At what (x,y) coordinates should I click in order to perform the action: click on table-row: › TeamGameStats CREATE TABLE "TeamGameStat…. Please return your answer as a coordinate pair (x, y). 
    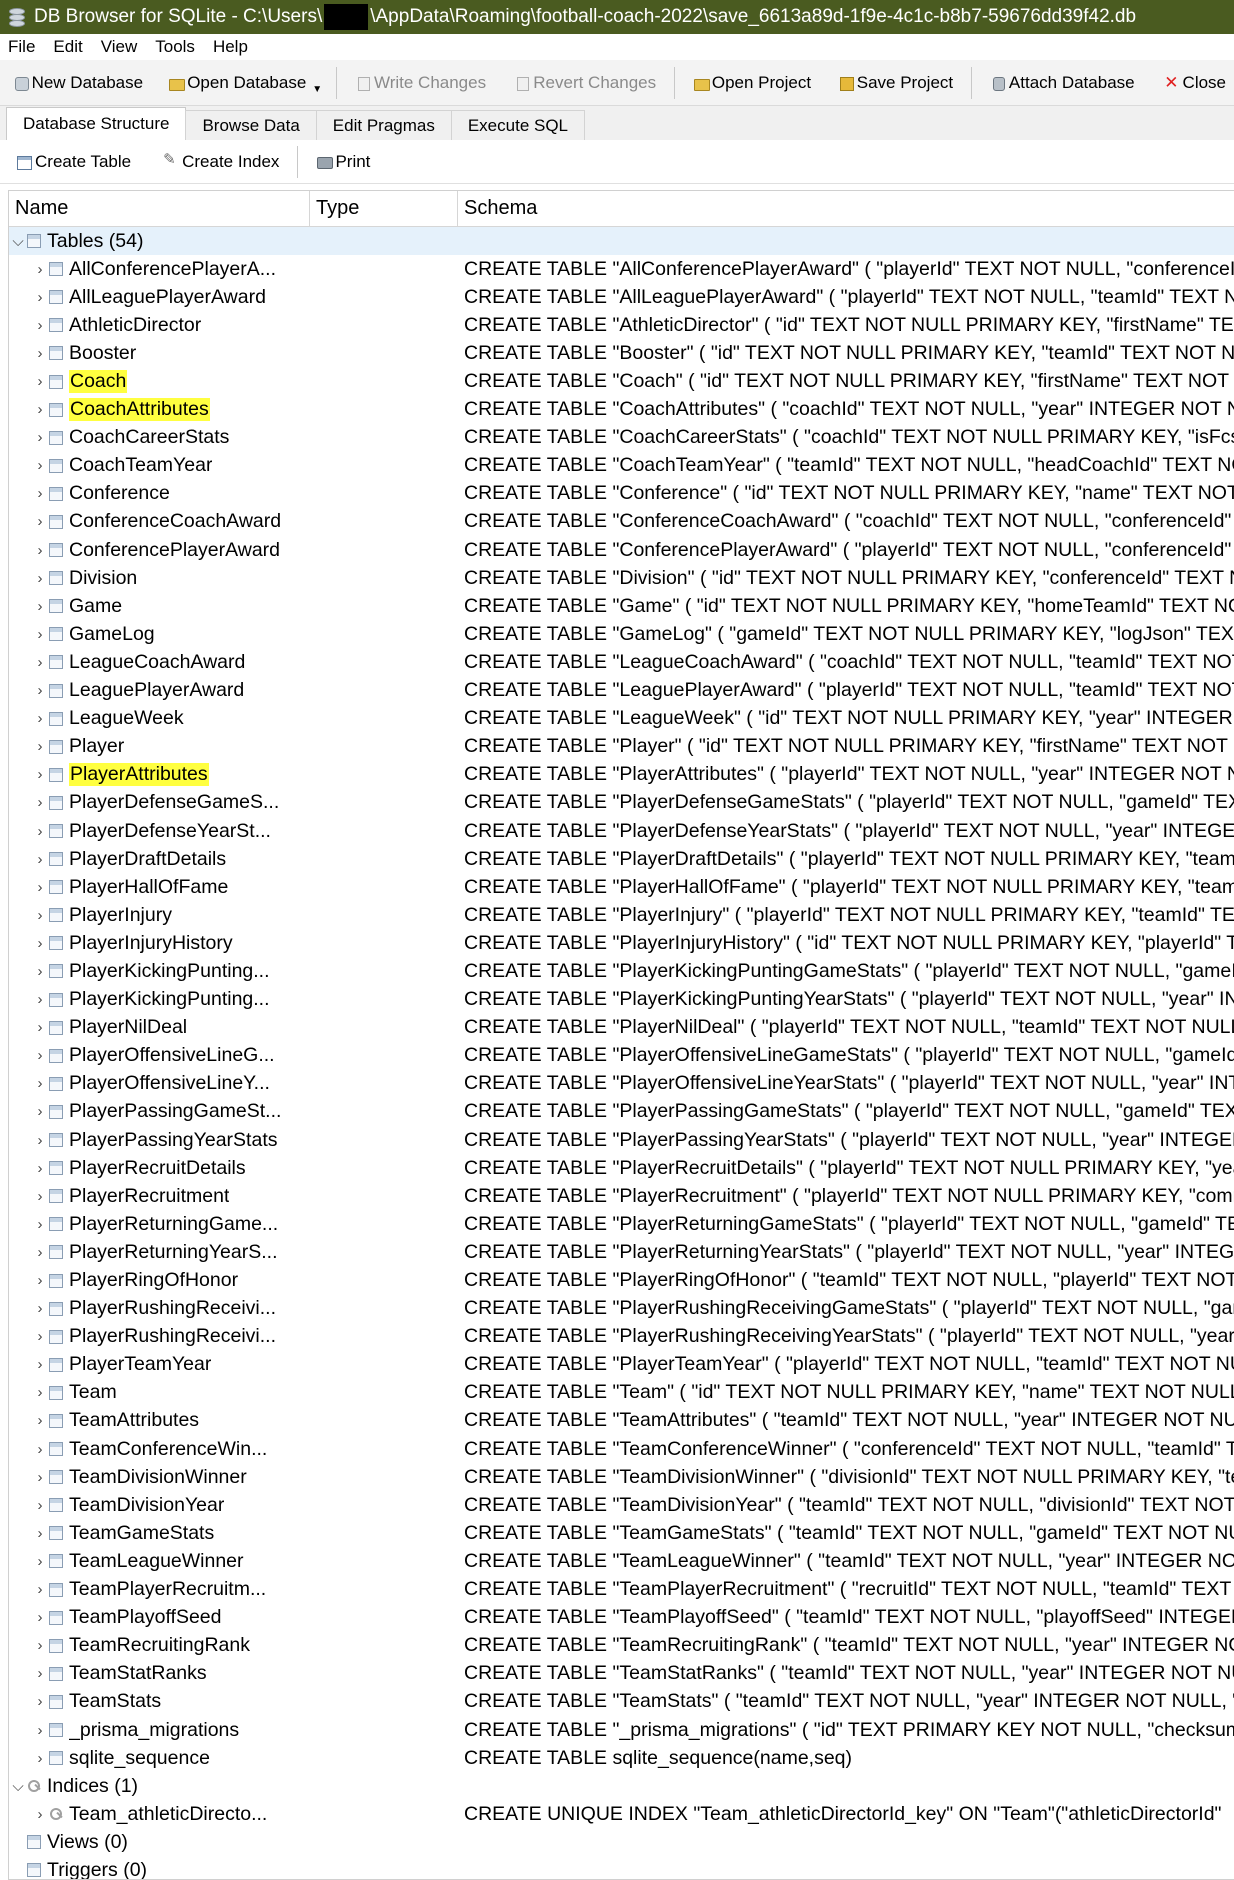
    Looking at the image, I should click on (621, 1533).